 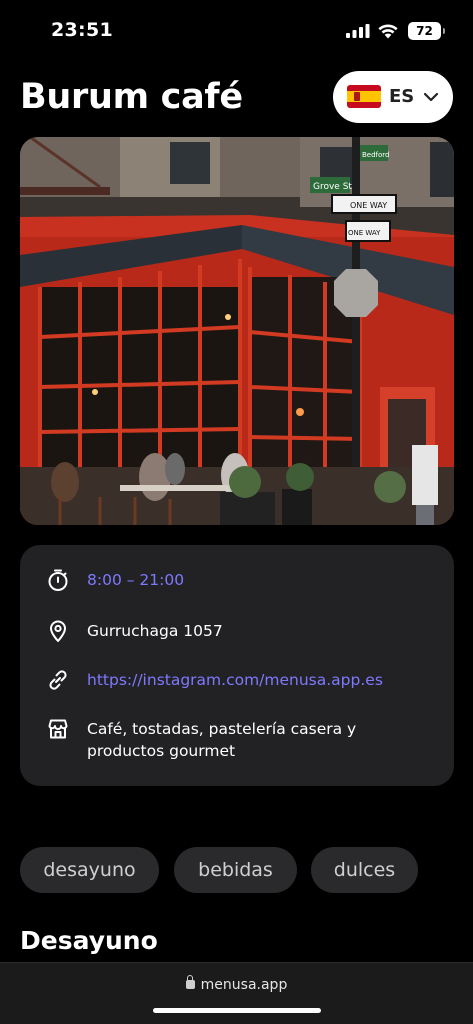 I want to click on url-display: menusa.app, so click(x=236, y=984).